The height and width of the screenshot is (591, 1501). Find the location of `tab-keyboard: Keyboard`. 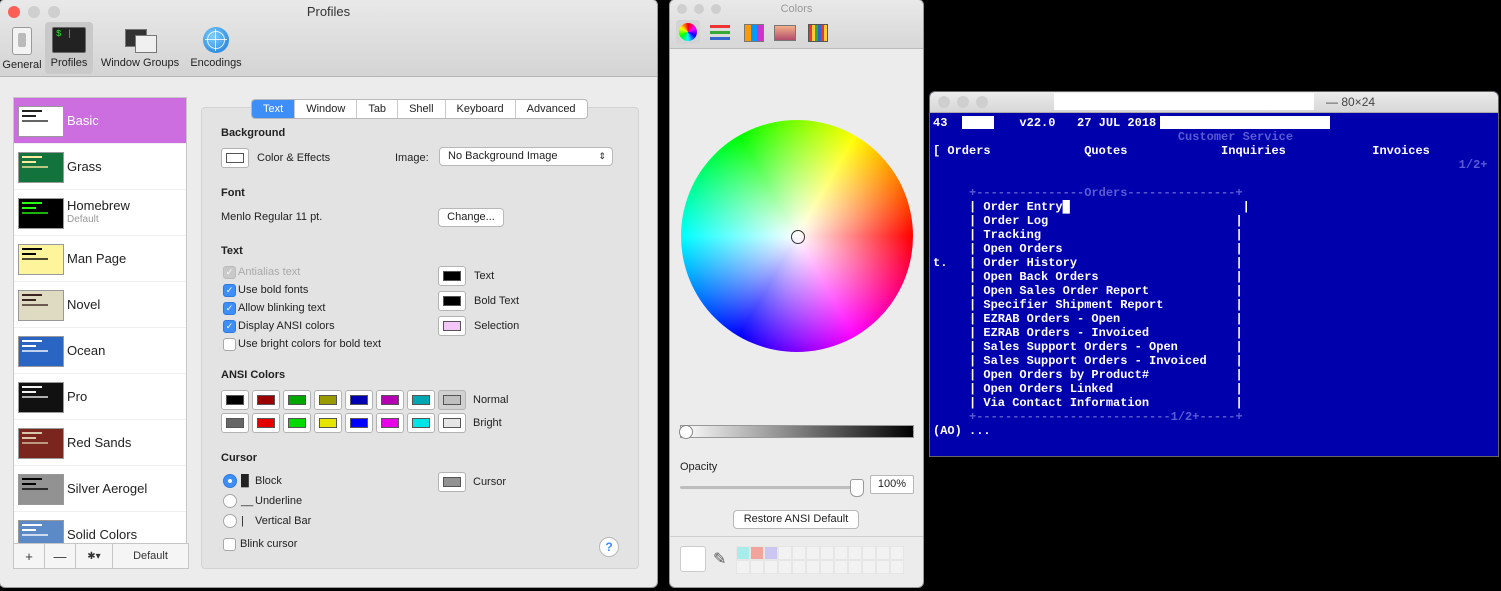

tab-keyboard: Keyboard is located at coordinates (481, 109).